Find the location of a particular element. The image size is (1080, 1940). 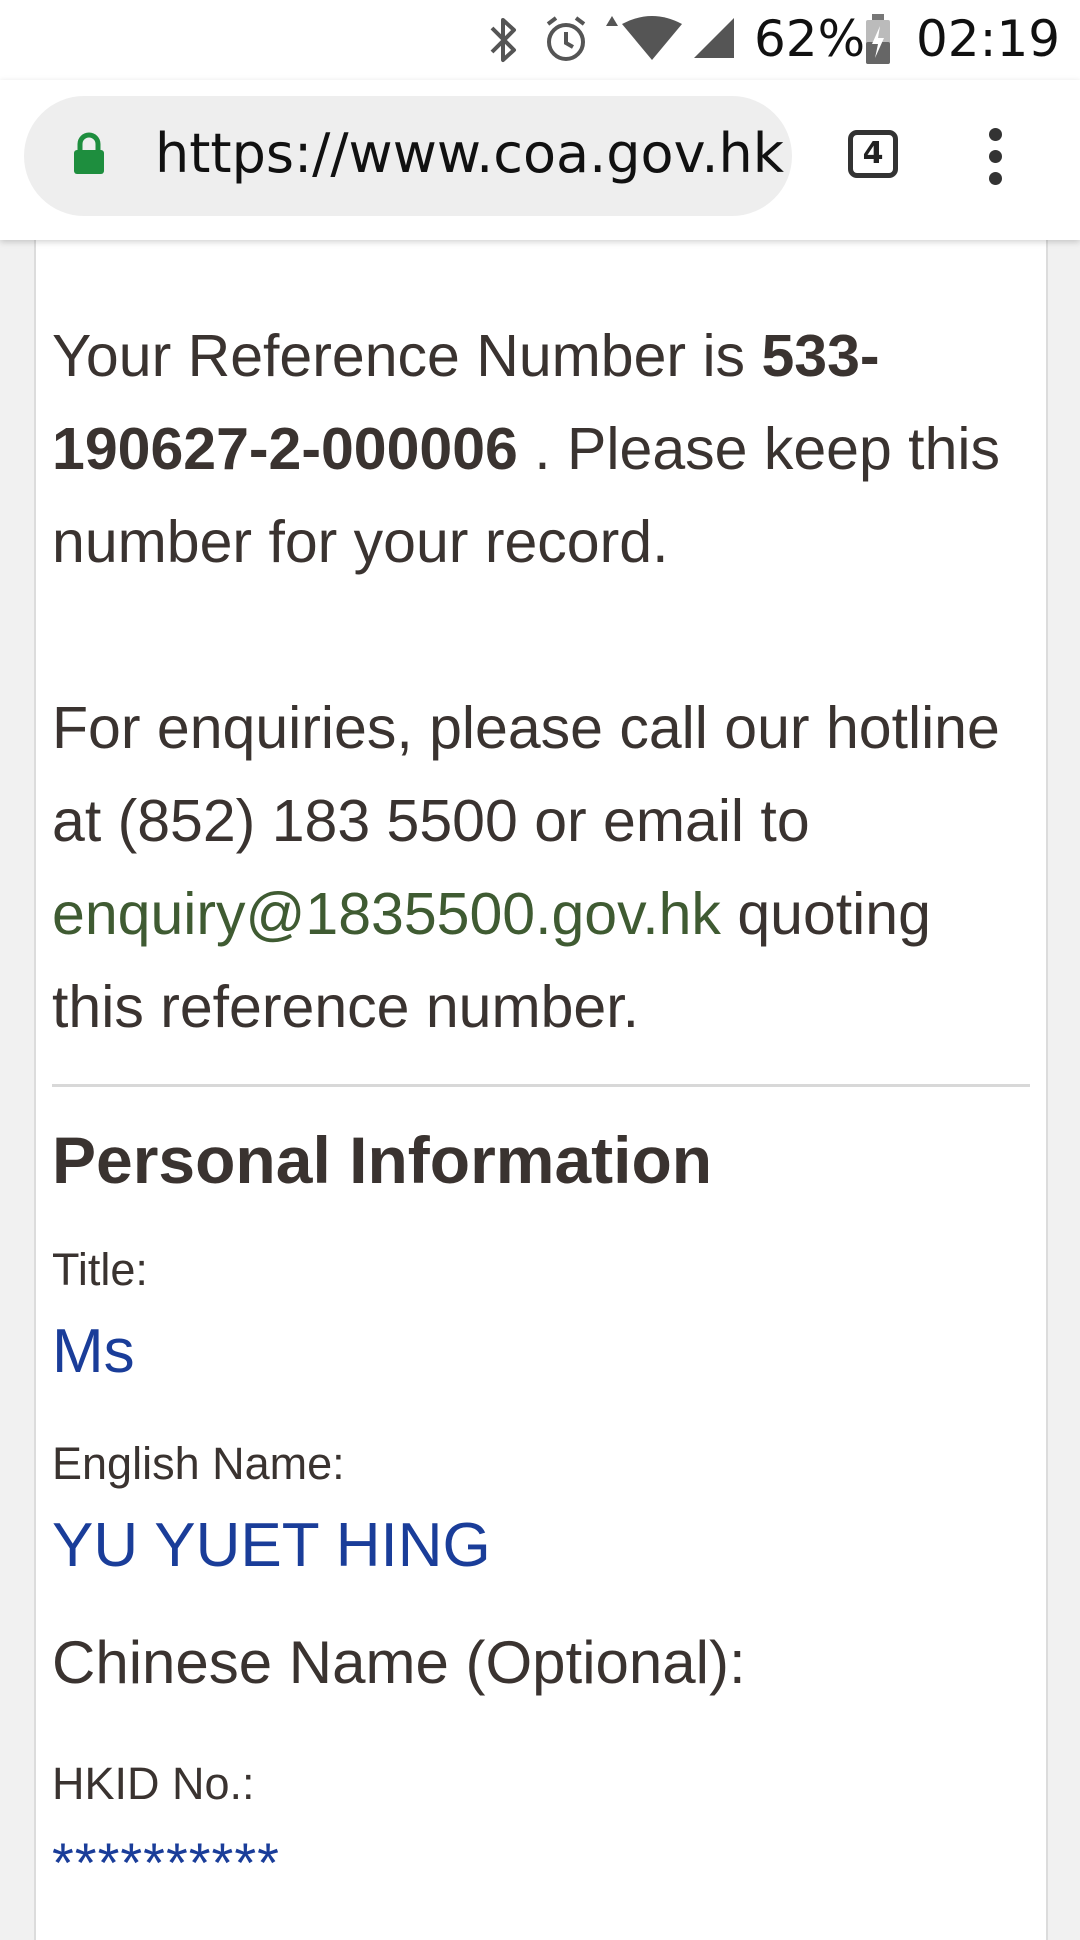

url-value: https://www.coa.gov.hk is located at coordinates (470, 153).